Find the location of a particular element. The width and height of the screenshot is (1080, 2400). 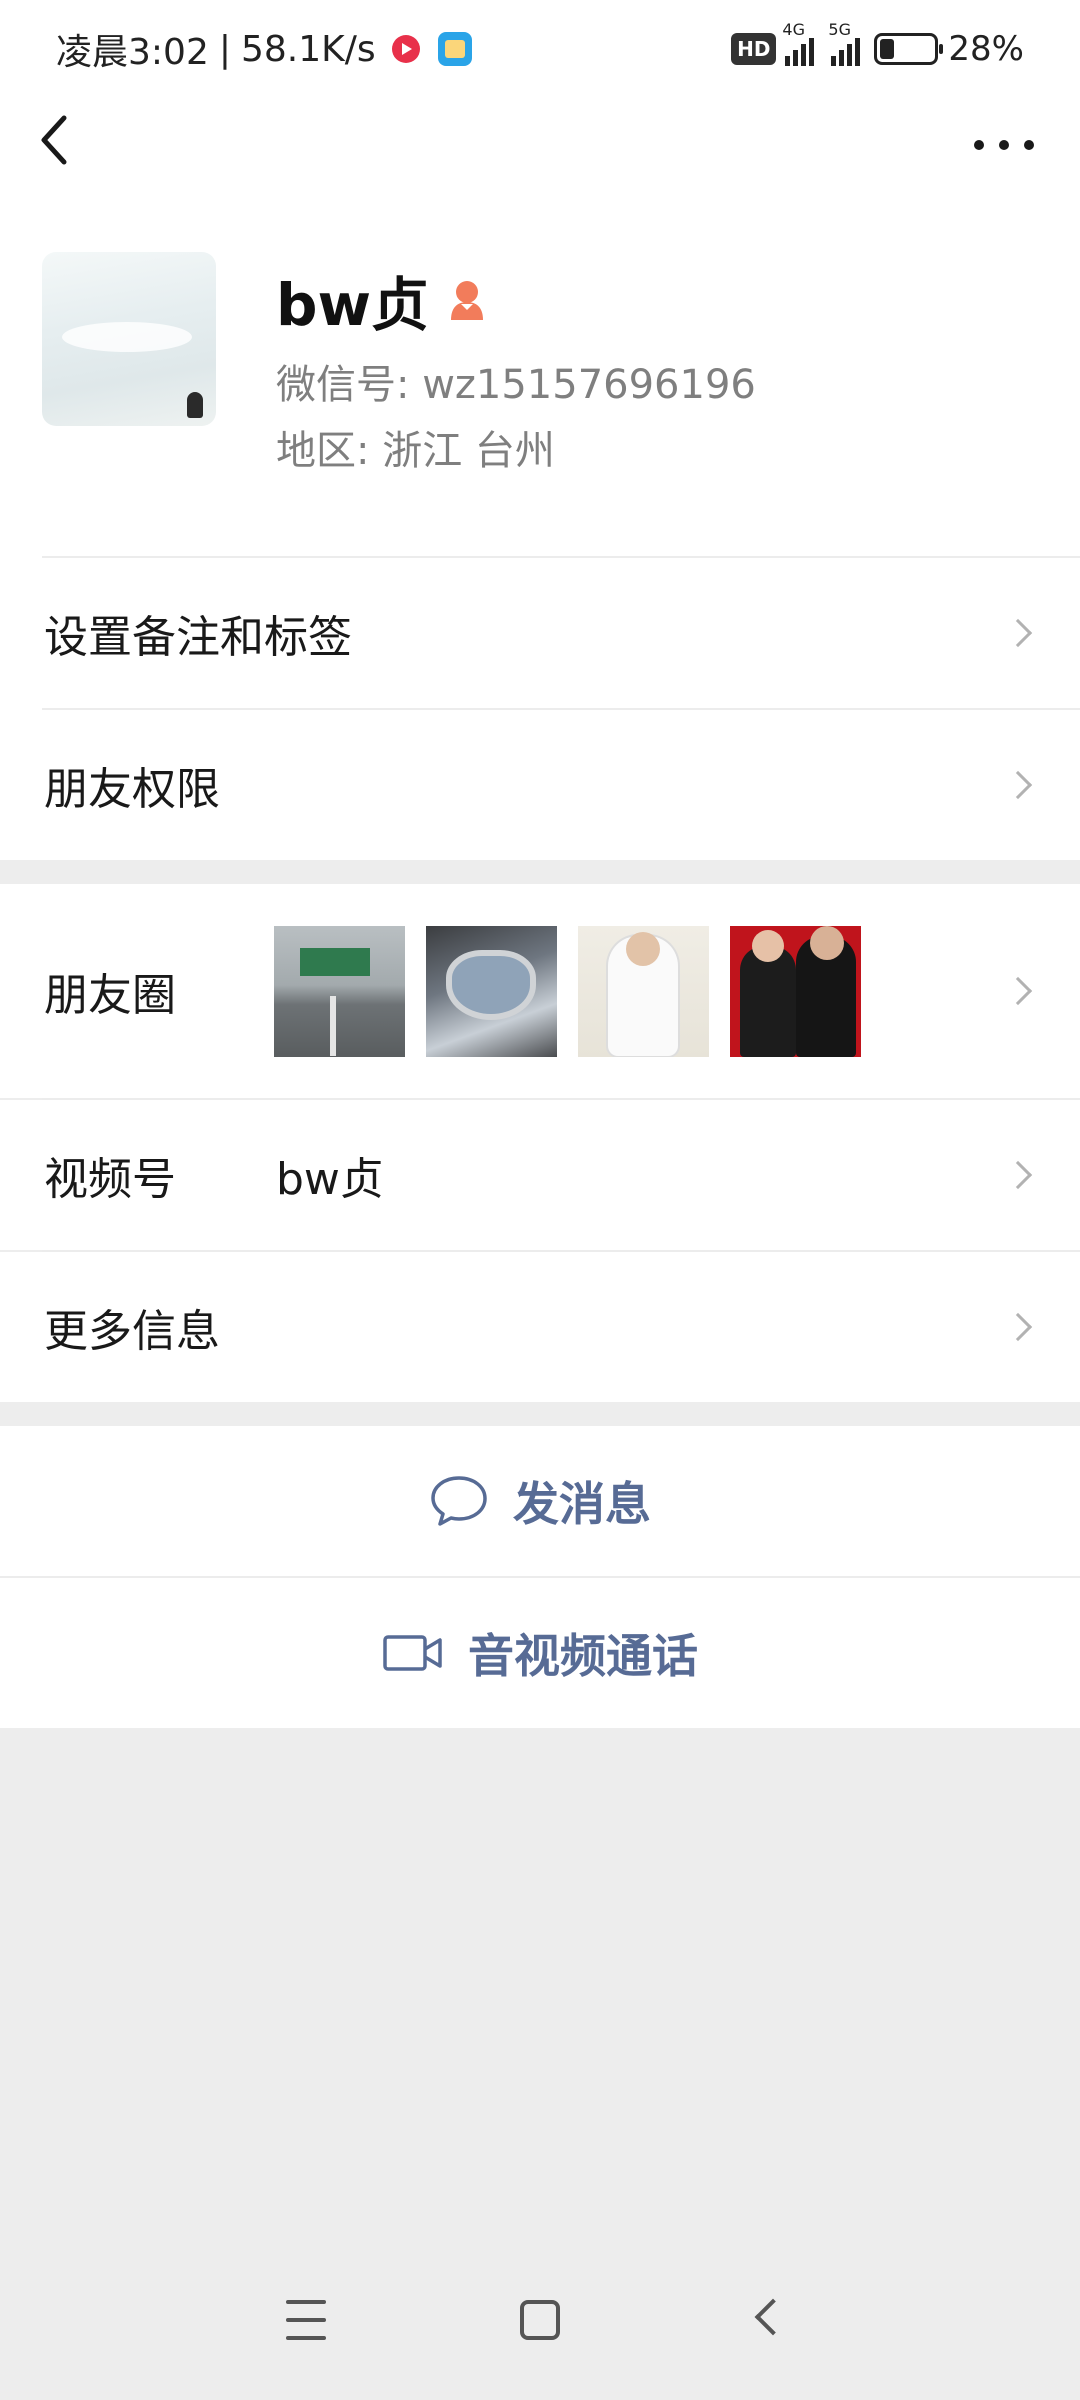

battery-level: 28% is located at coordinates (986, 49).